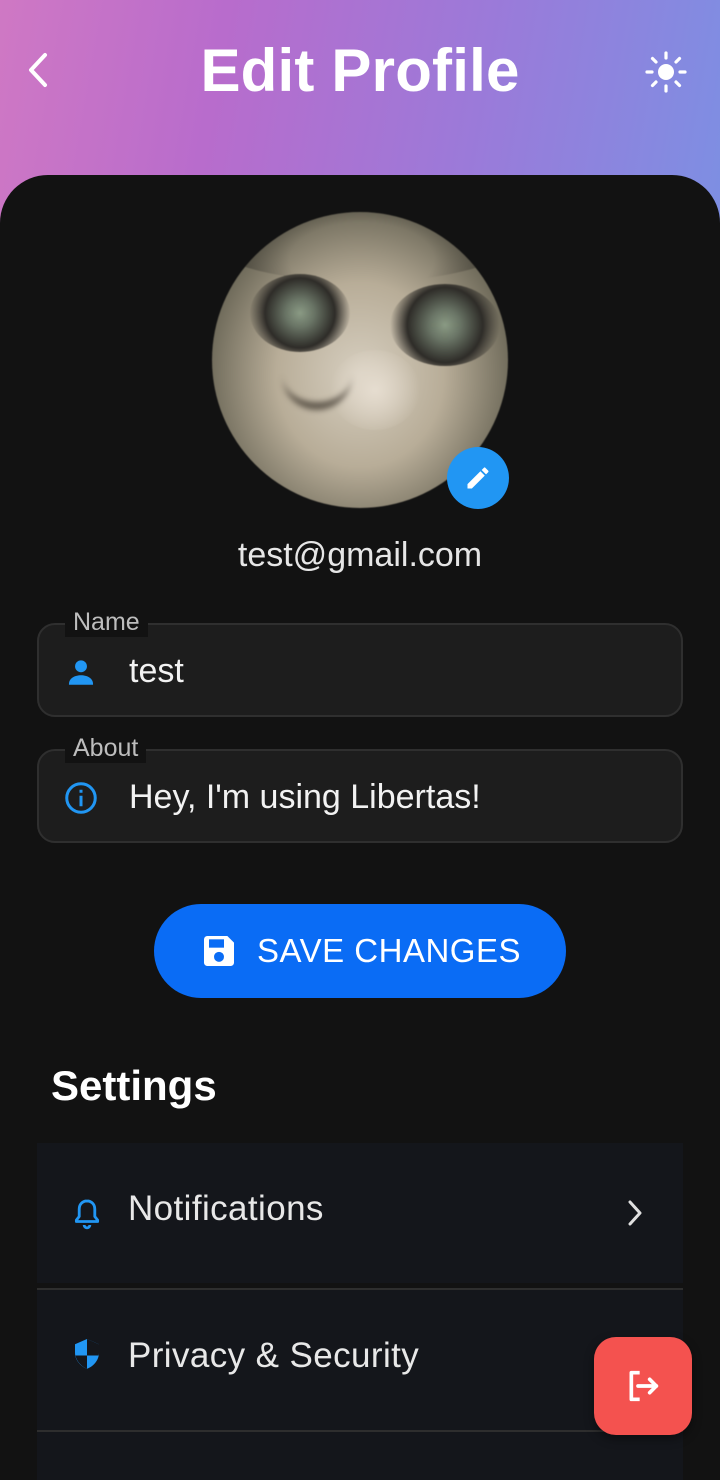  I want to click on settings-item-notifications: Notifications, so click(360, 1213).